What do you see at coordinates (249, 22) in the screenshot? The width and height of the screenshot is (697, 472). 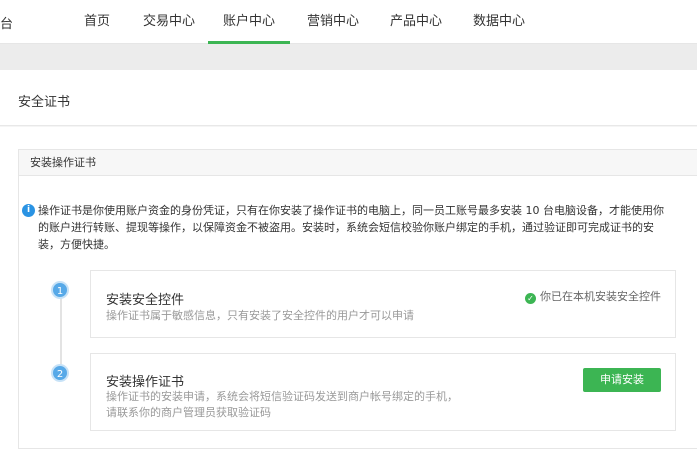 I see `nav-item-account: 账户中心` at bounding box center [249, 22].